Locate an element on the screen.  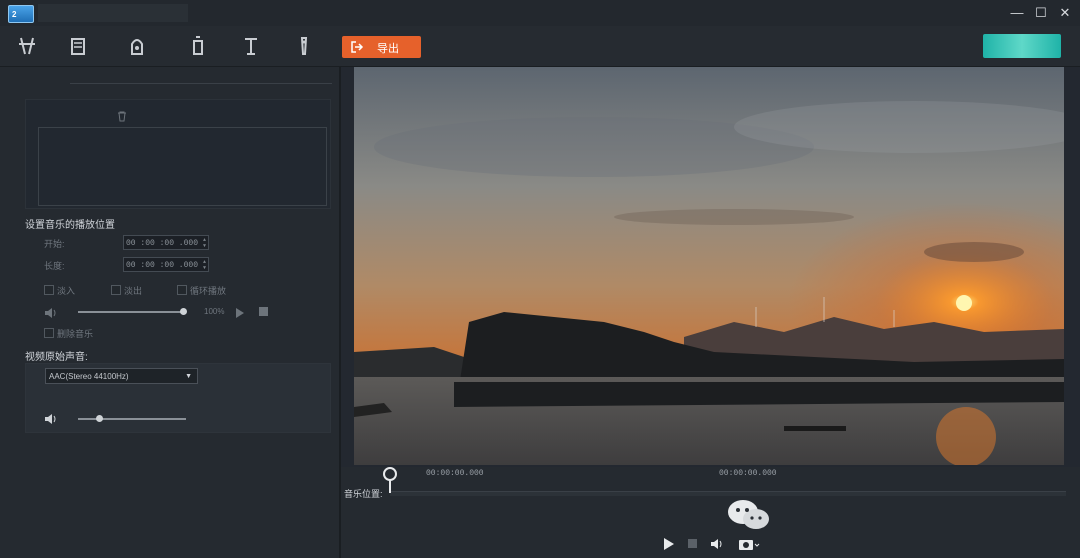
maximize-button: ☐ is located at coordinates (1041, 13).